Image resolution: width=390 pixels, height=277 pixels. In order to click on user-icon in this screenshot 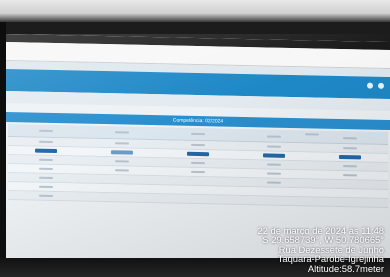, I will do `click(381, 85)`.